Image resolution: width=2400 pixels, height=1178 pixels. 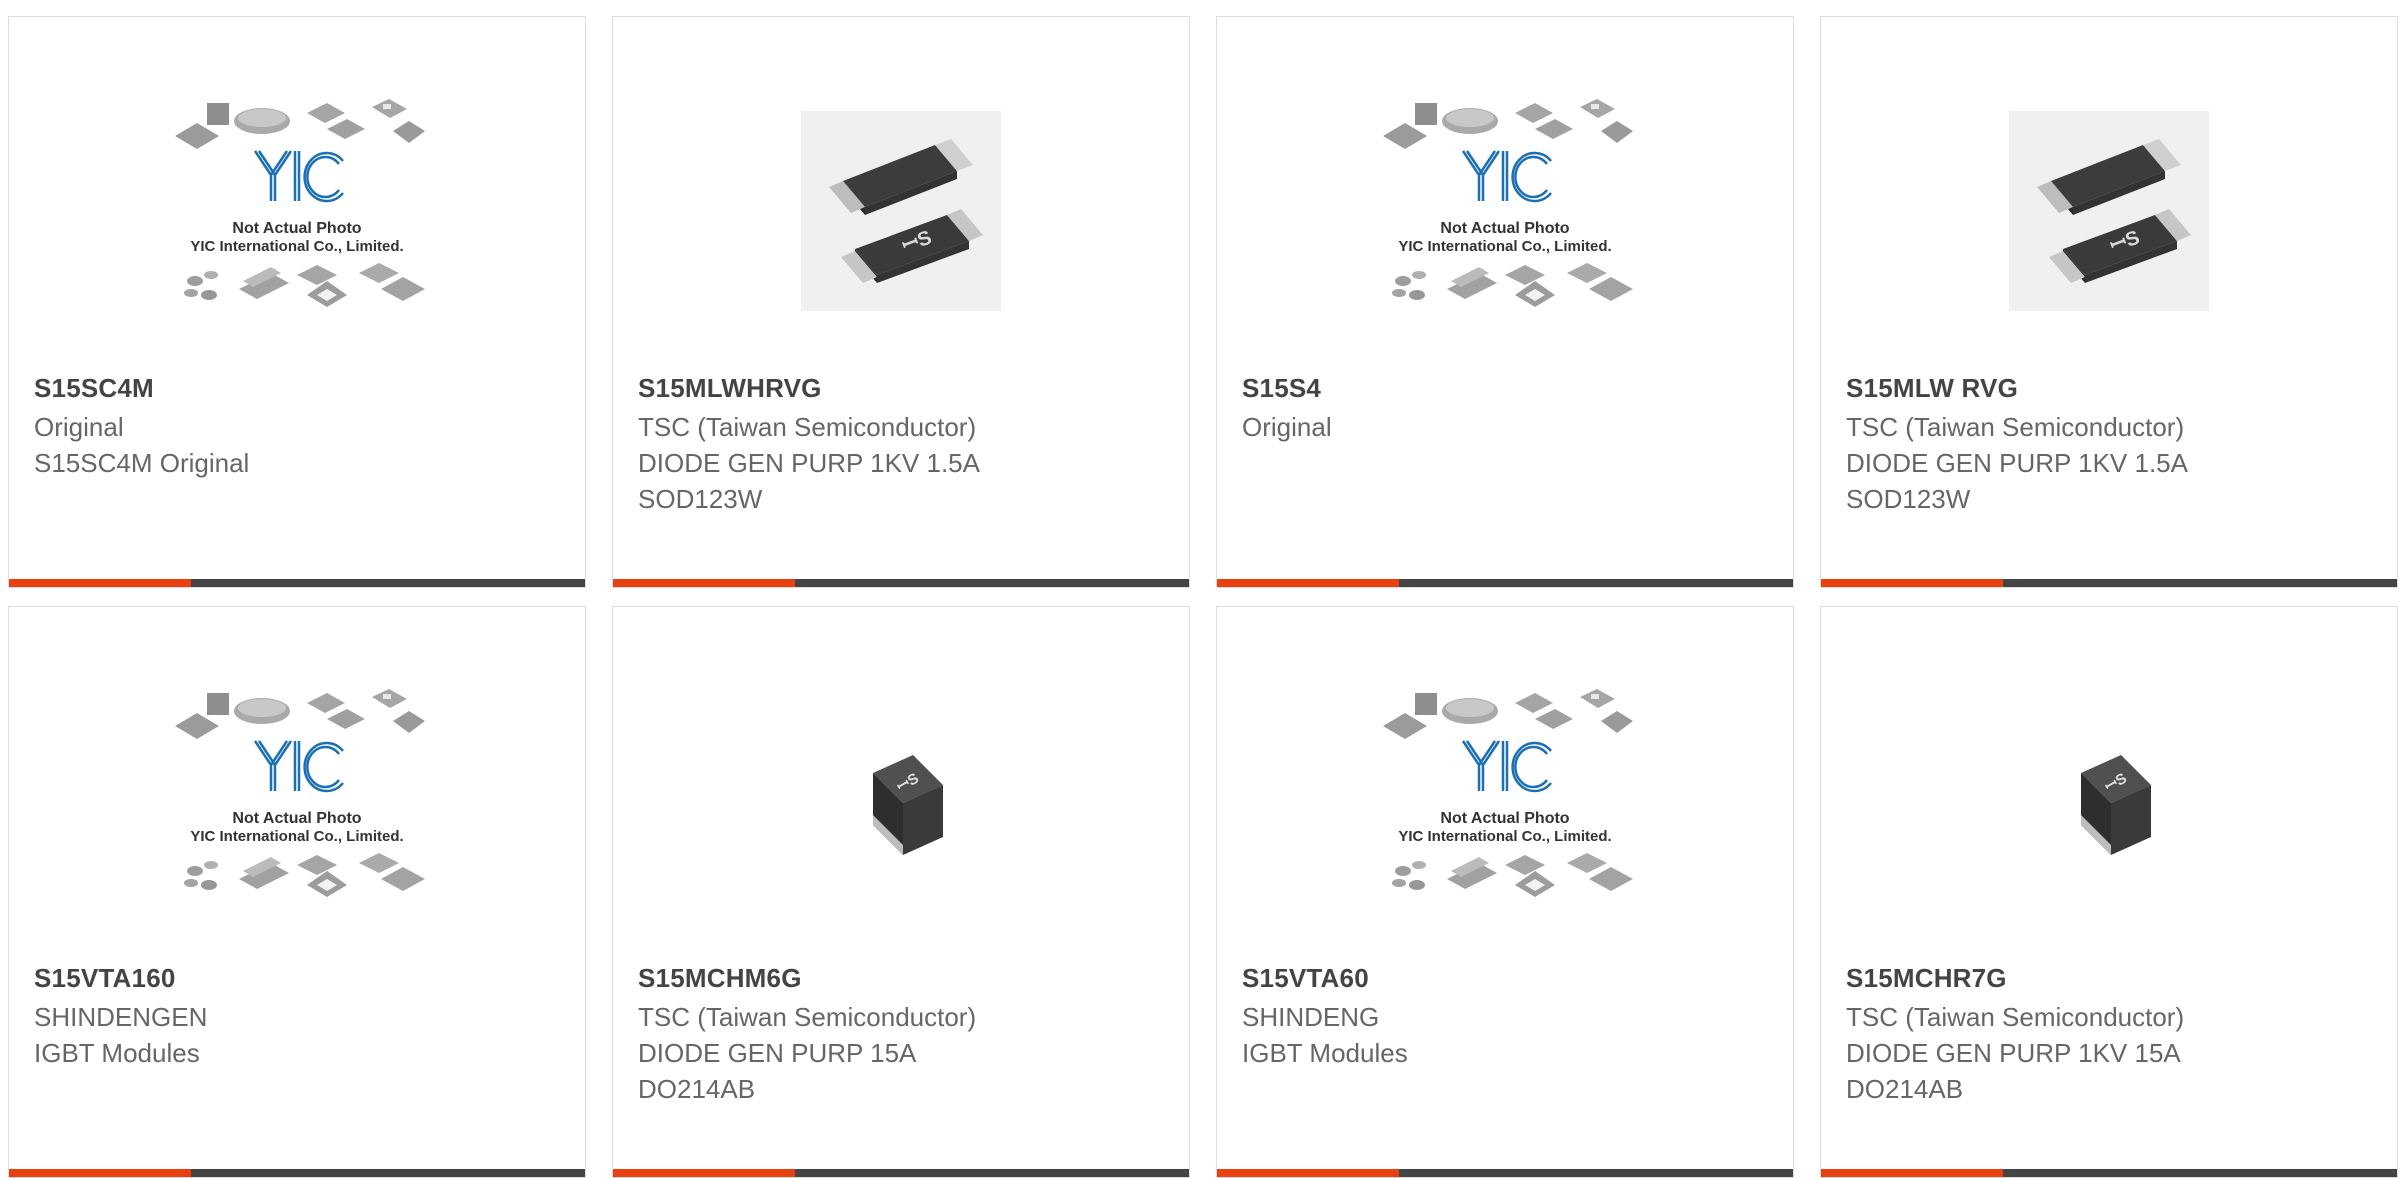 What do you see at coordinates (94, 388) in the screenshot?
I see `product-part-number: S15SC4M` at bounding box center [94, 388].